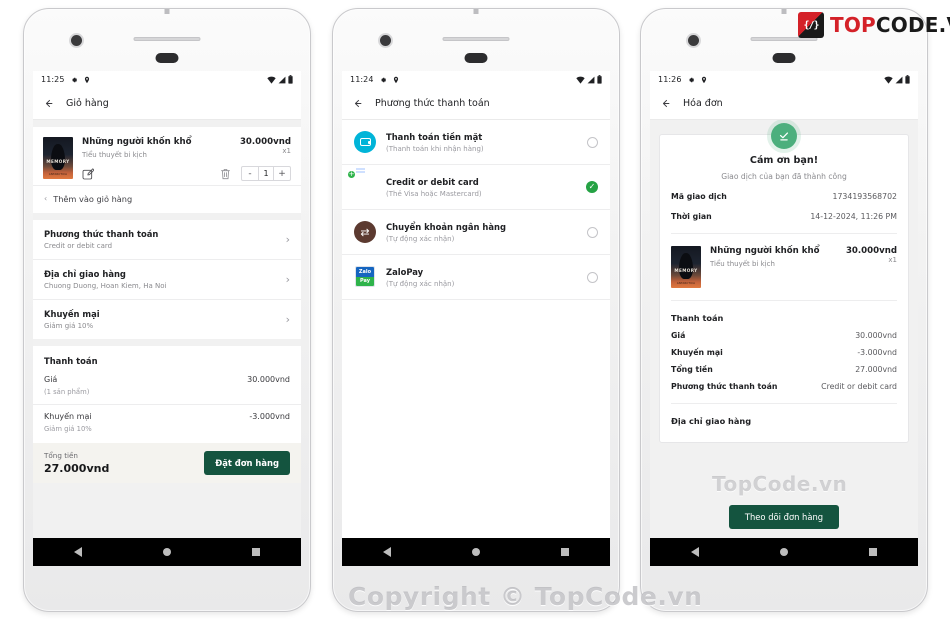  What do you see at coordinates (167, 379) in the screenshot?
I see `summary-price-main: Giá 30.000vnd` at bounding box center [167, 379].